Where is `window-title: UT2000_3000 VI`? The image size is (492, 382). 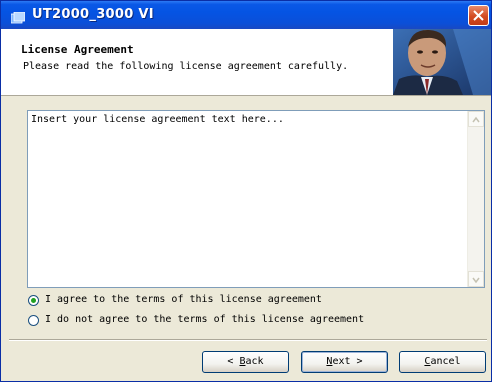
window-title: UT2000_3000 VI is located at coordinates (93, 14).